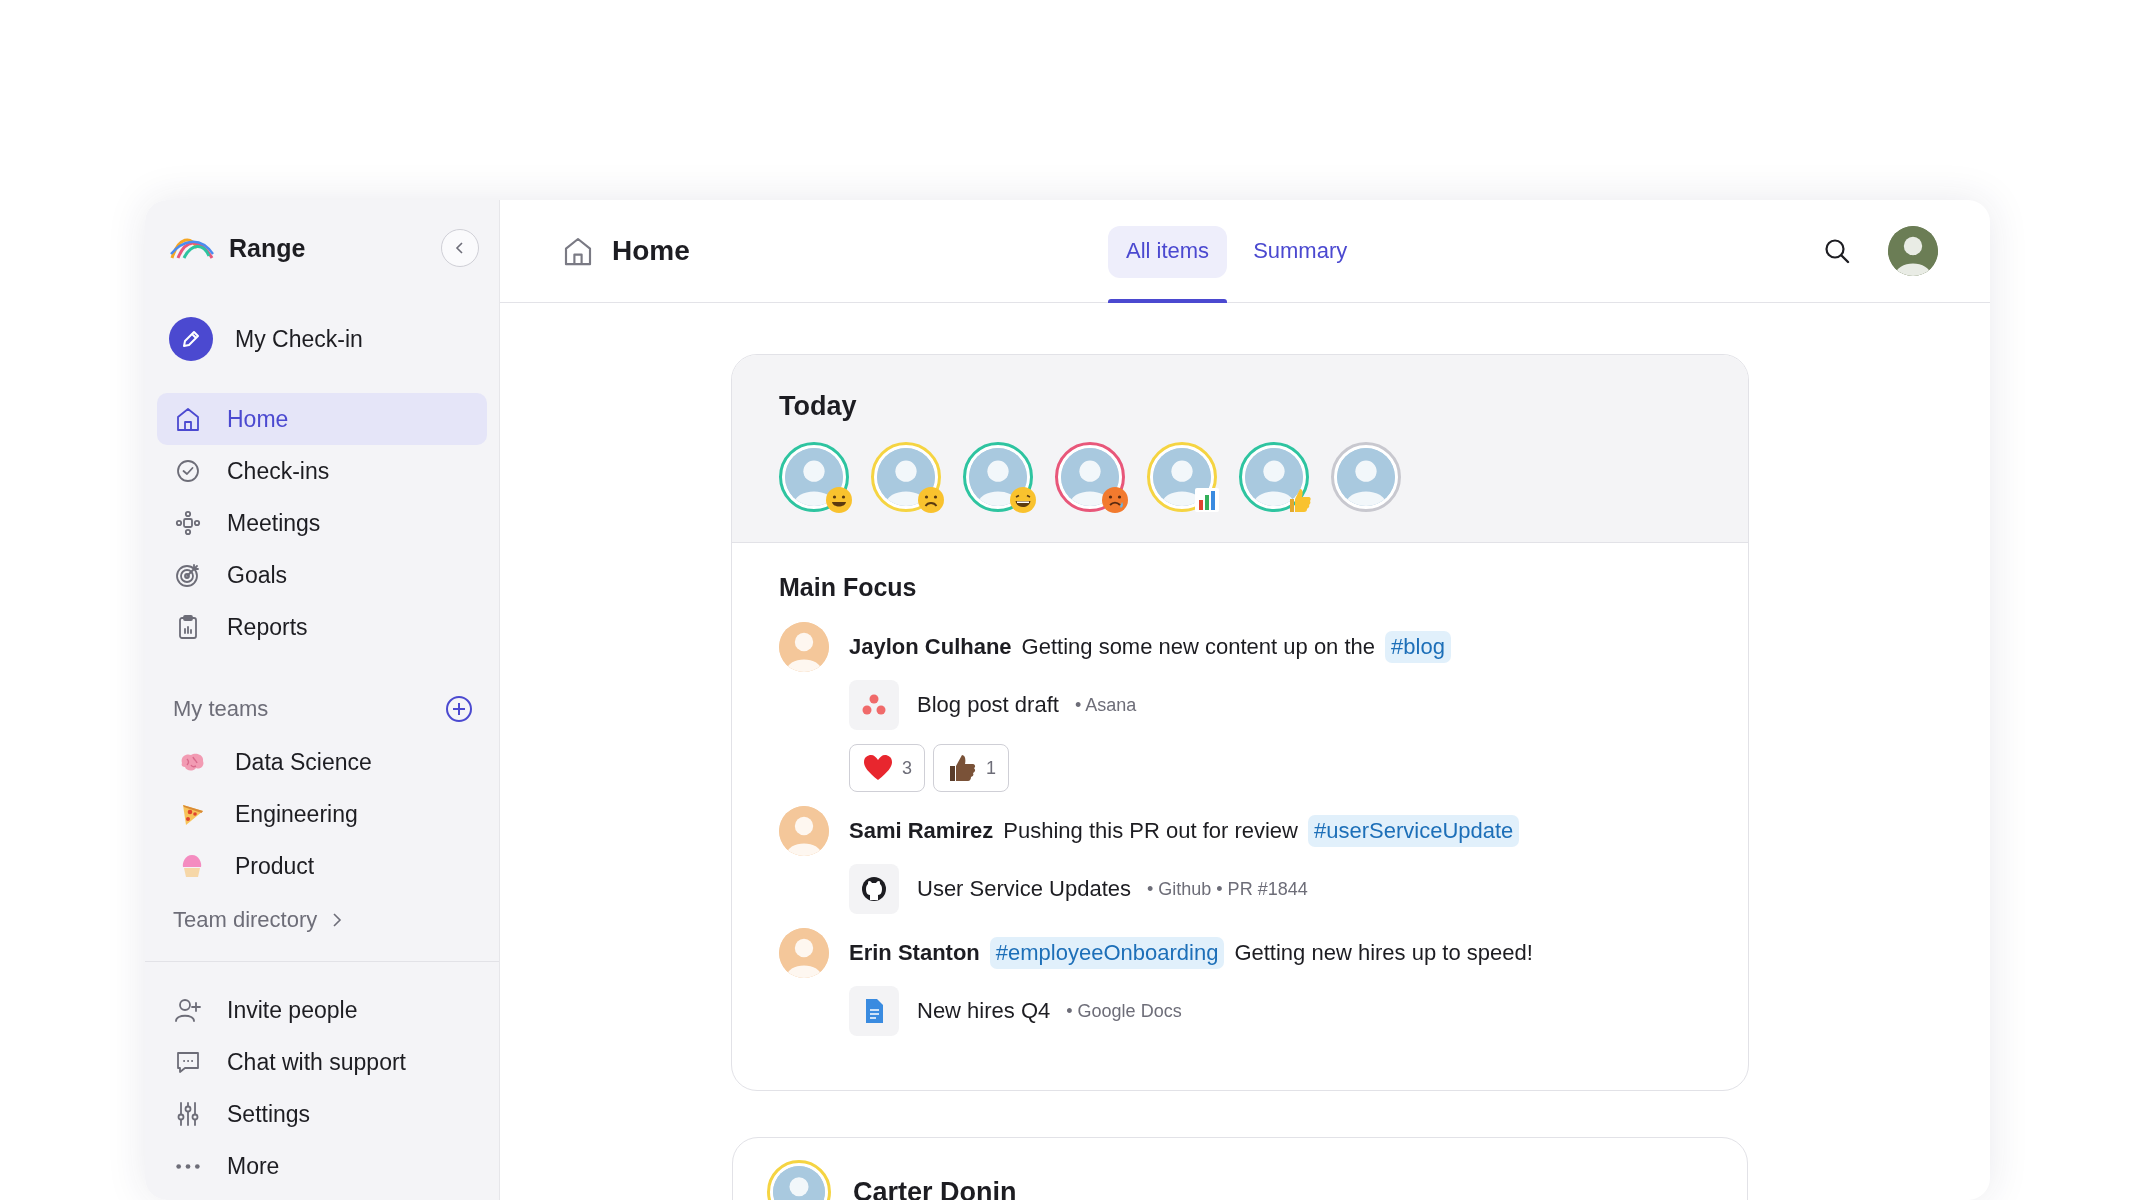 Image resolution: width=2133 pixels, height=1200 pixels. I want to click on post-text: Getting some new content up on the, so click(1198, 647).